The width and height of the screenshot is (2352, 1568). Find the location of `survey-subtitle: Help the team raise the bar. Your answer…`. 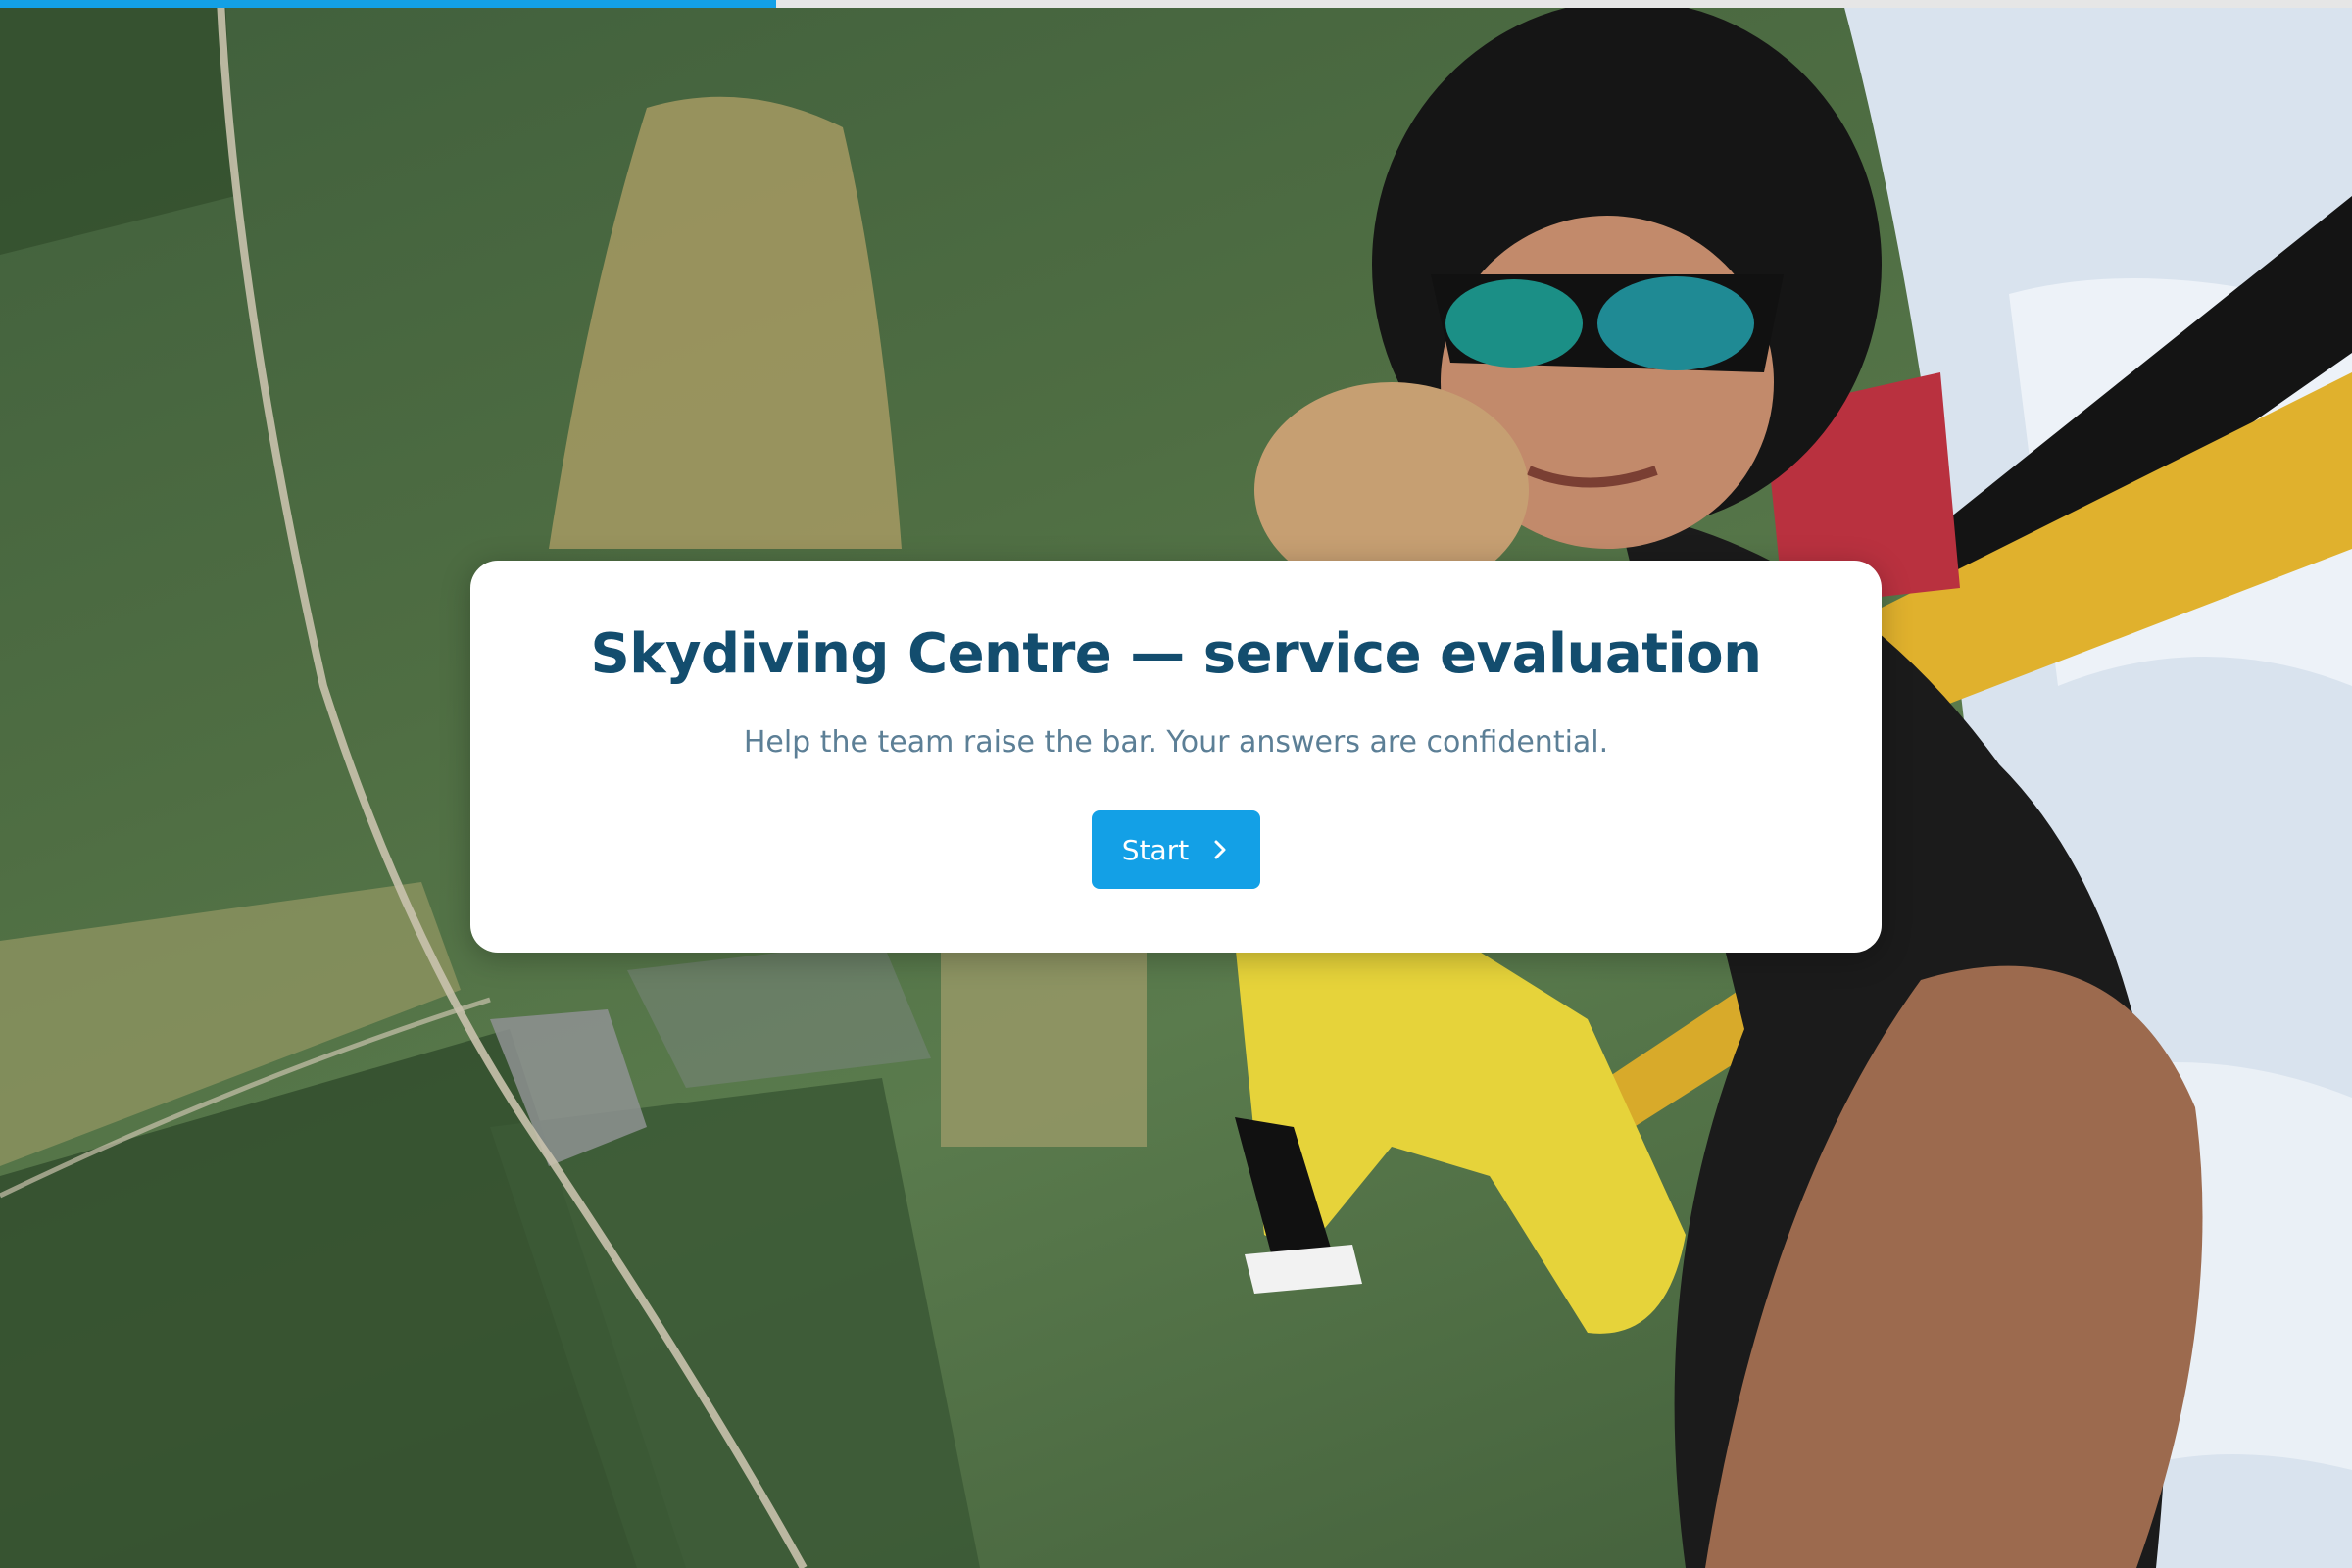

survey-subtitle: Help the team raise the bar. Your answer… is located at coordinates (1176, 742).